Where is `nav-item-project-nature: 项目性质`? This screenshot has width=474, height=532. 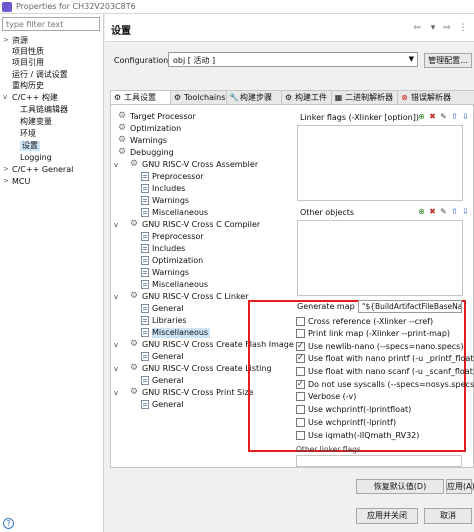 nav-item-project-nature: 项目性质 is located at coordinates (28, 52).